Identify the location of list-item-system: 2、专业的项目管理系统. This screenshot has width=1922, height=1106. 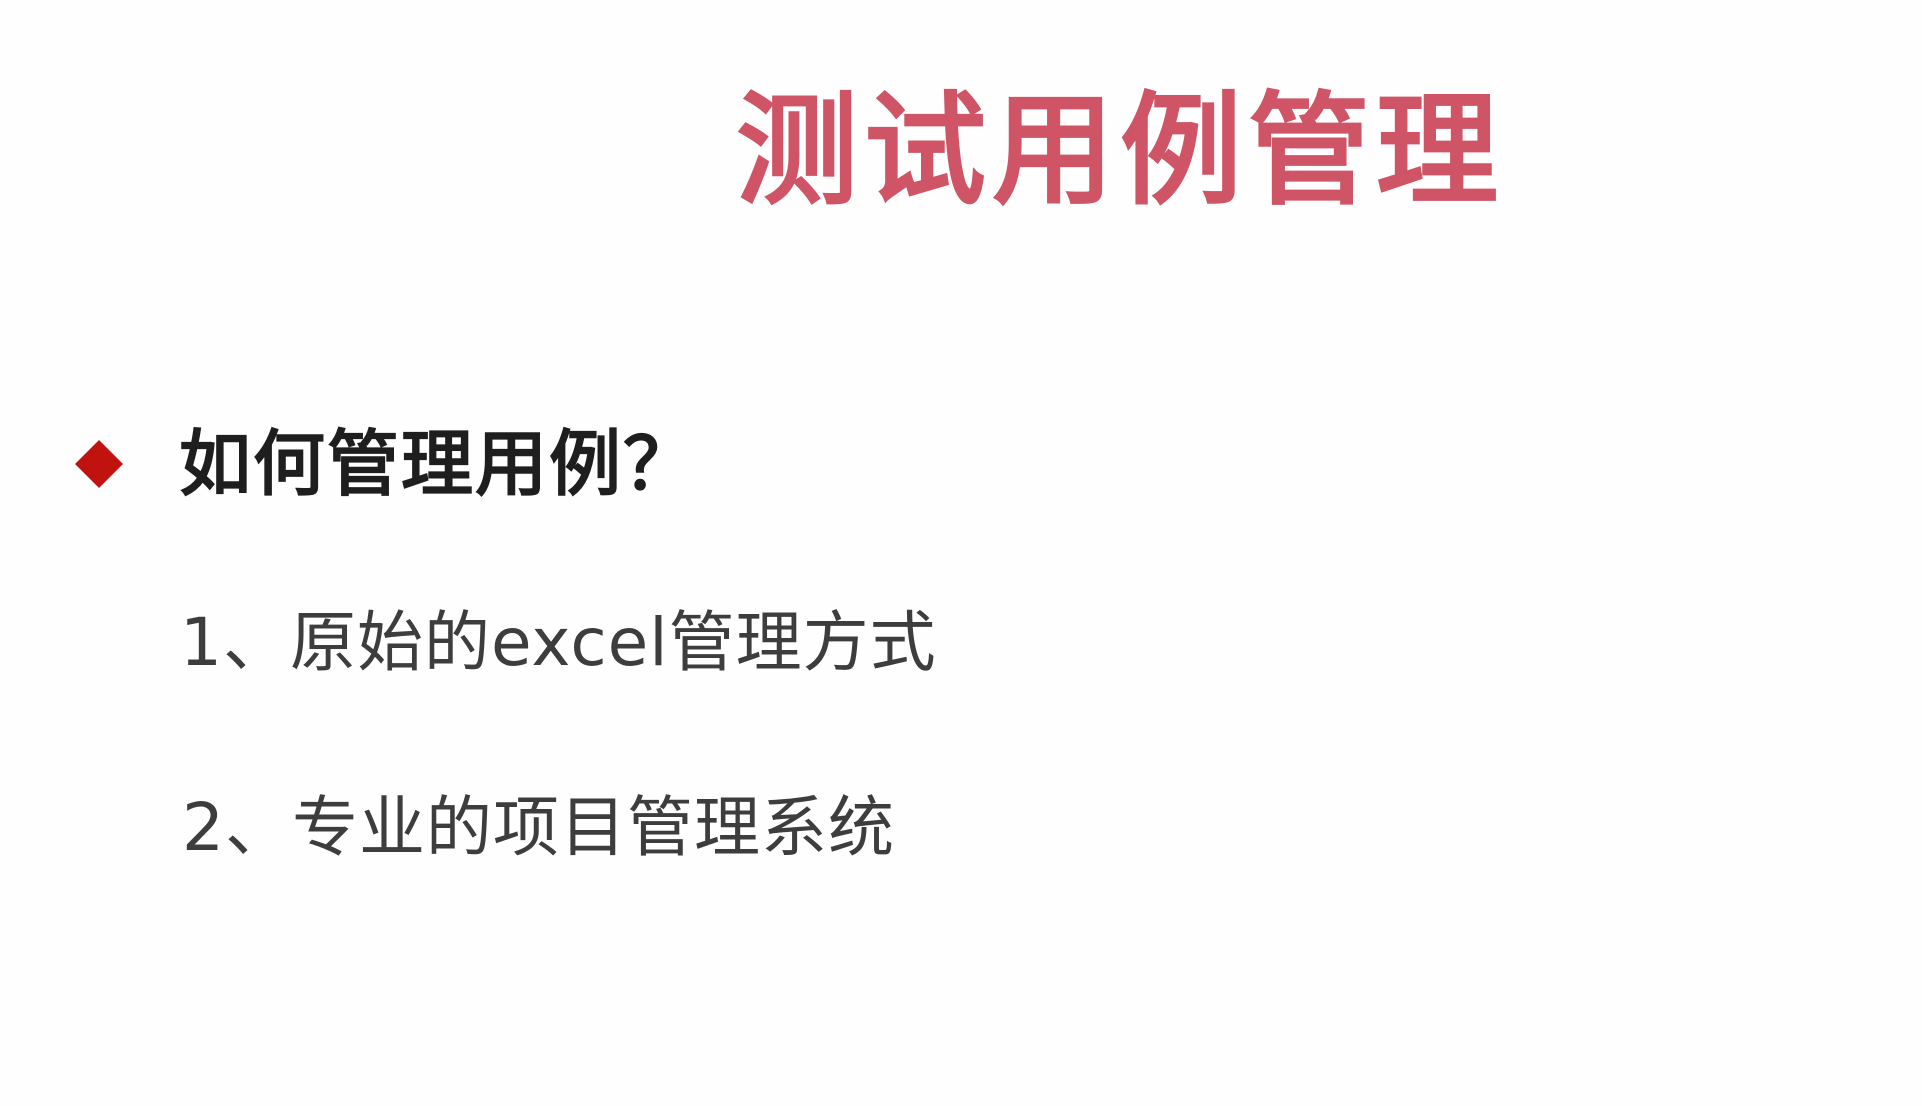
(538, 827).